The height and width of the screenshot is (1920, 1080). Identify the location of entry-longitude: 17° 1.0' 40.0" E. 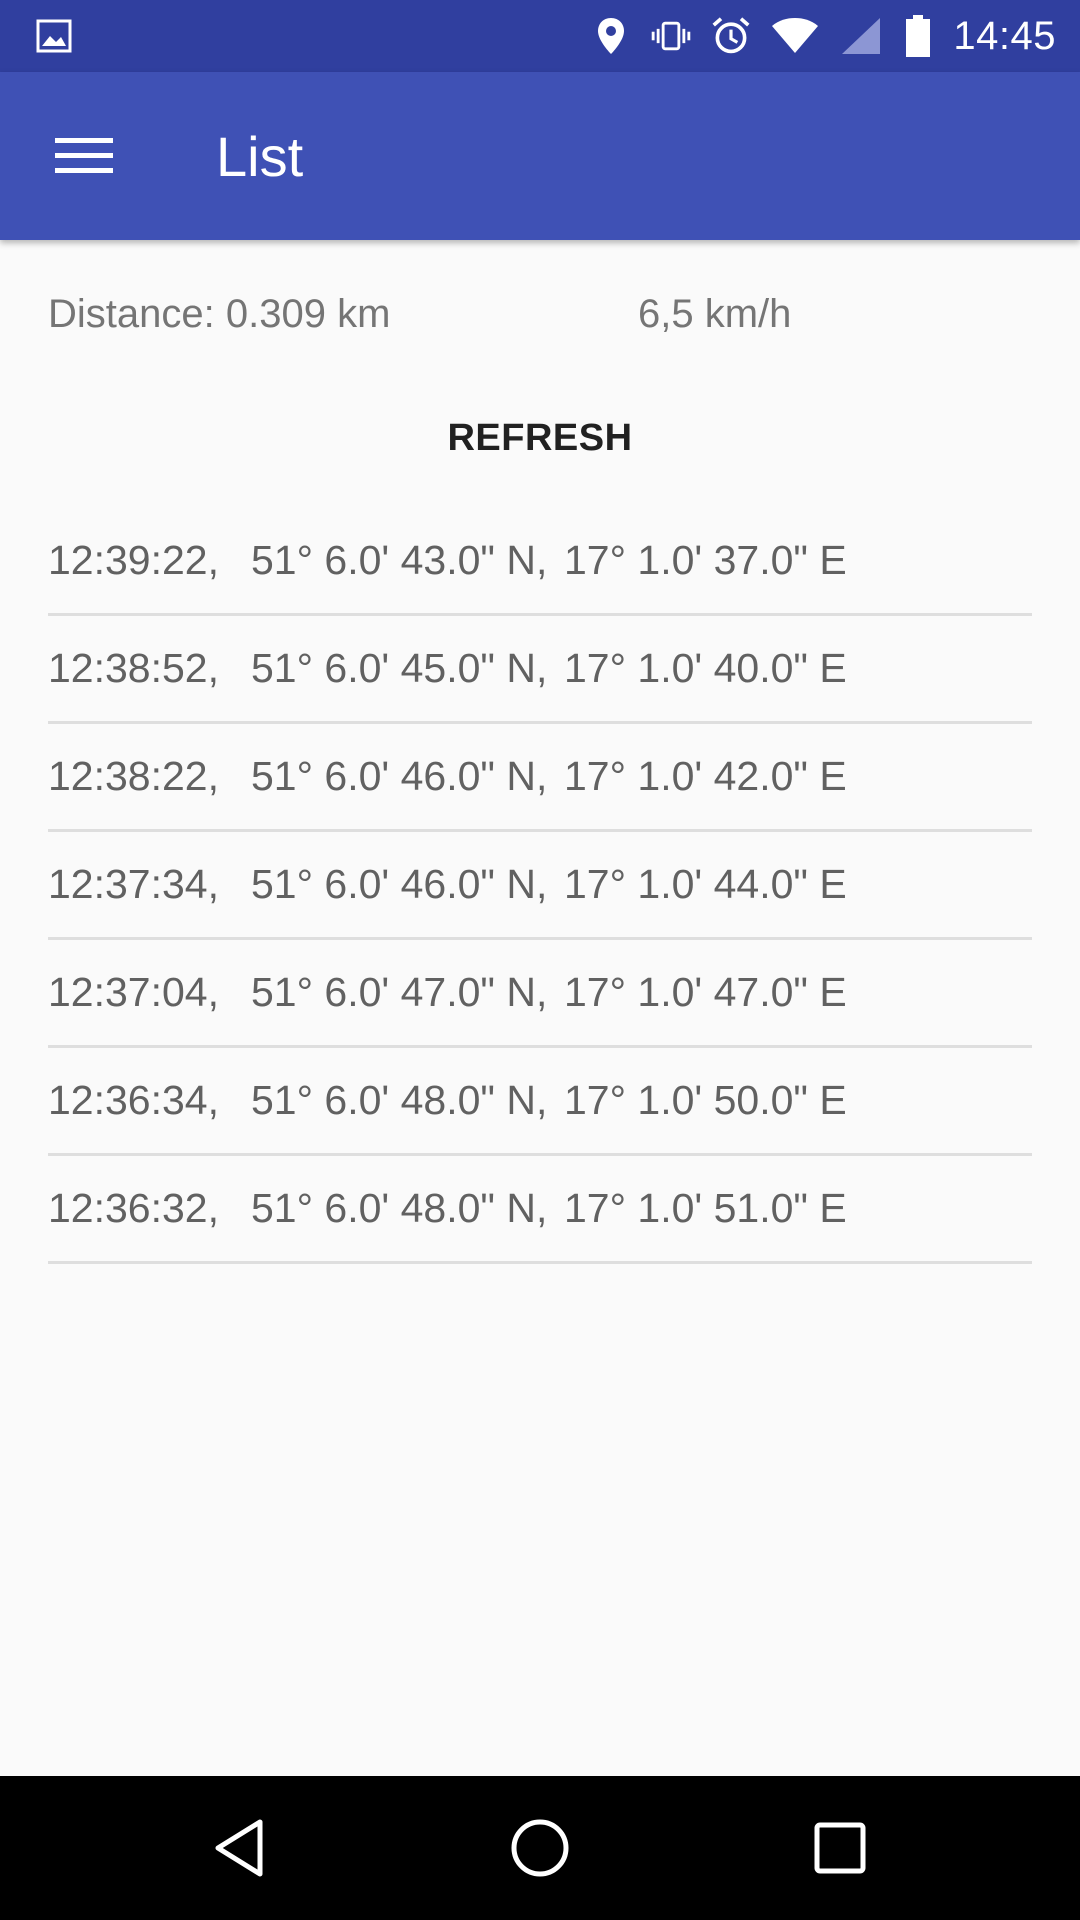
(705, 668).